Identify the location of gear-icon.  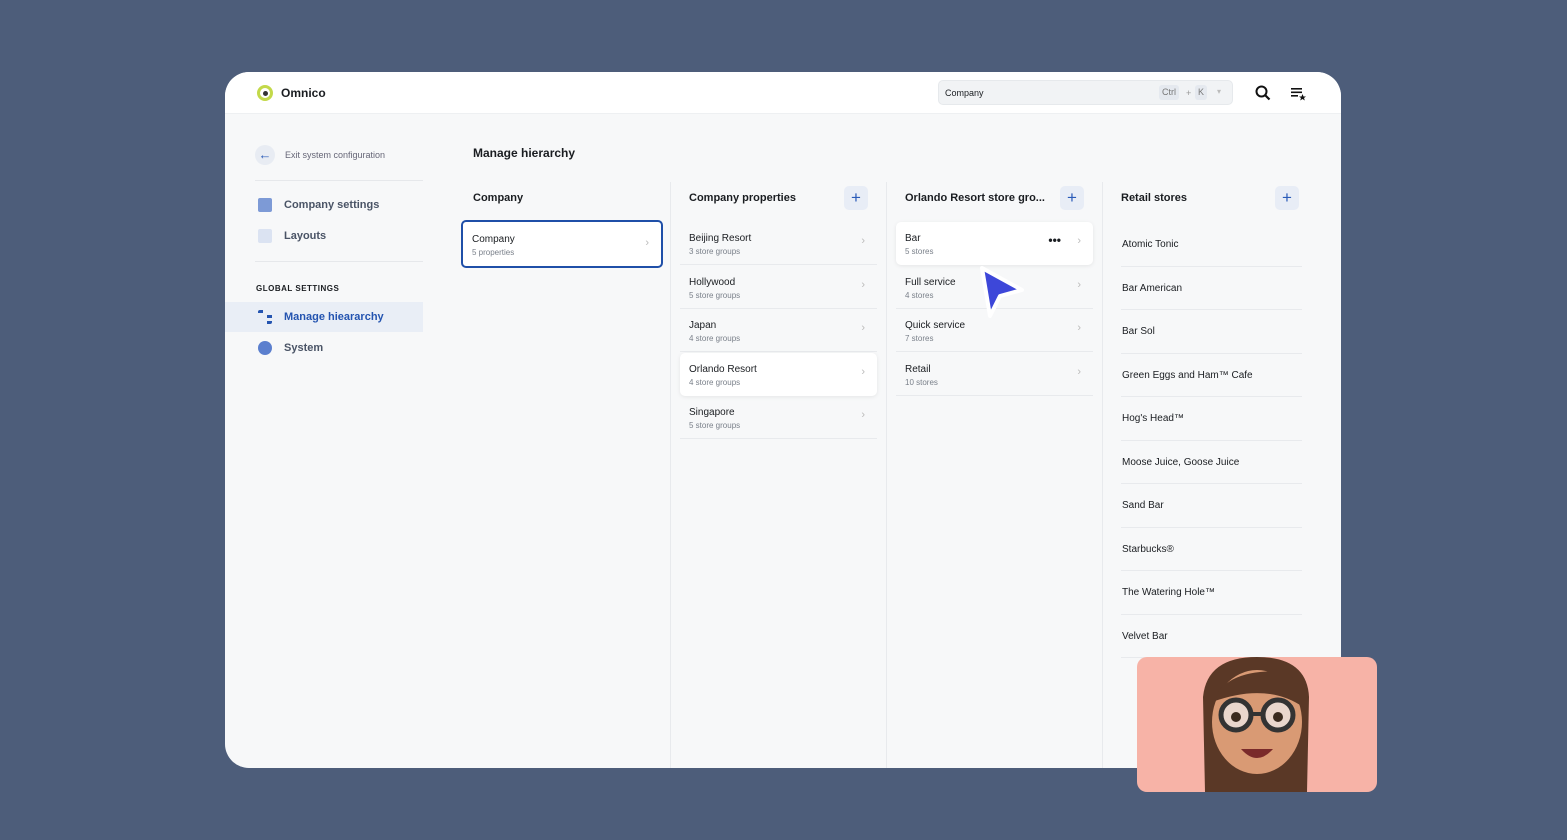
(265, 348).